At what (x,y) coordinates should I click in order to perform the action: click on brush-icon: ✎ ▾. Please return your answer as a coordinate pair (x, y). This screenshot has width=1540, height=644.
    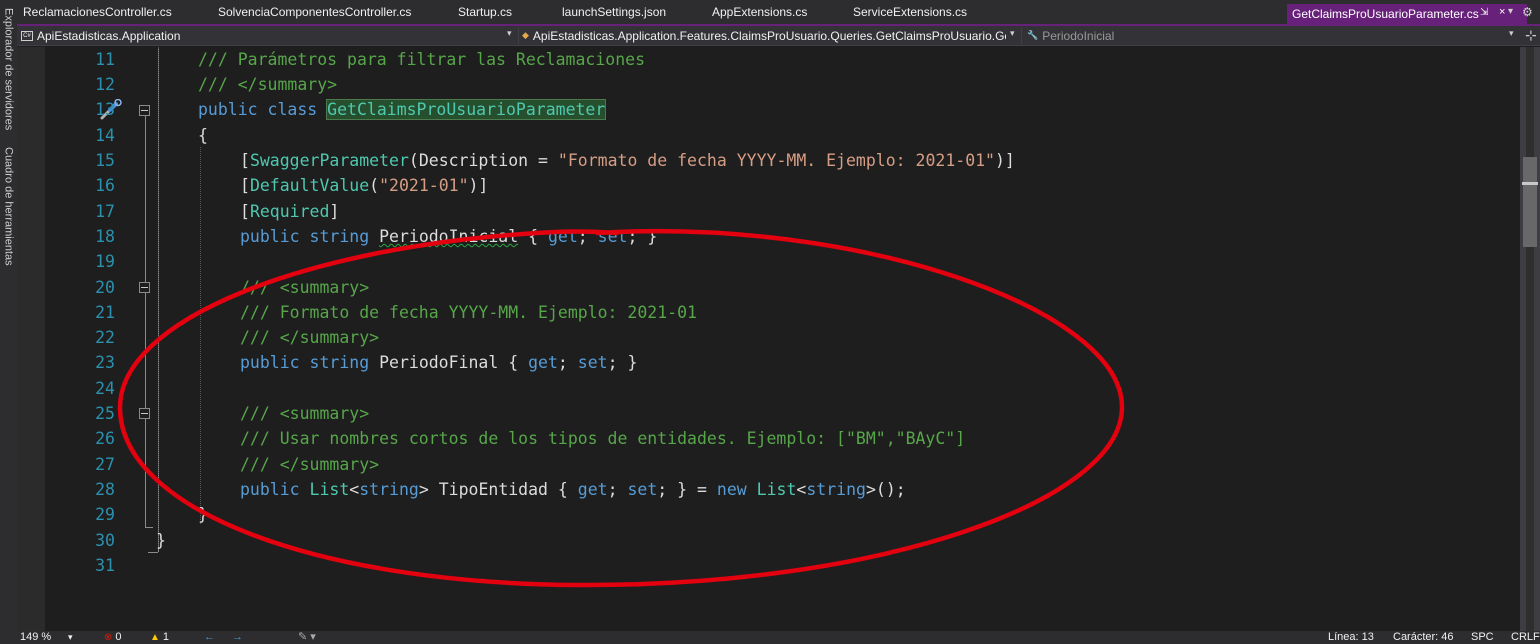
    Looking at the image, I should click on (307, 637).